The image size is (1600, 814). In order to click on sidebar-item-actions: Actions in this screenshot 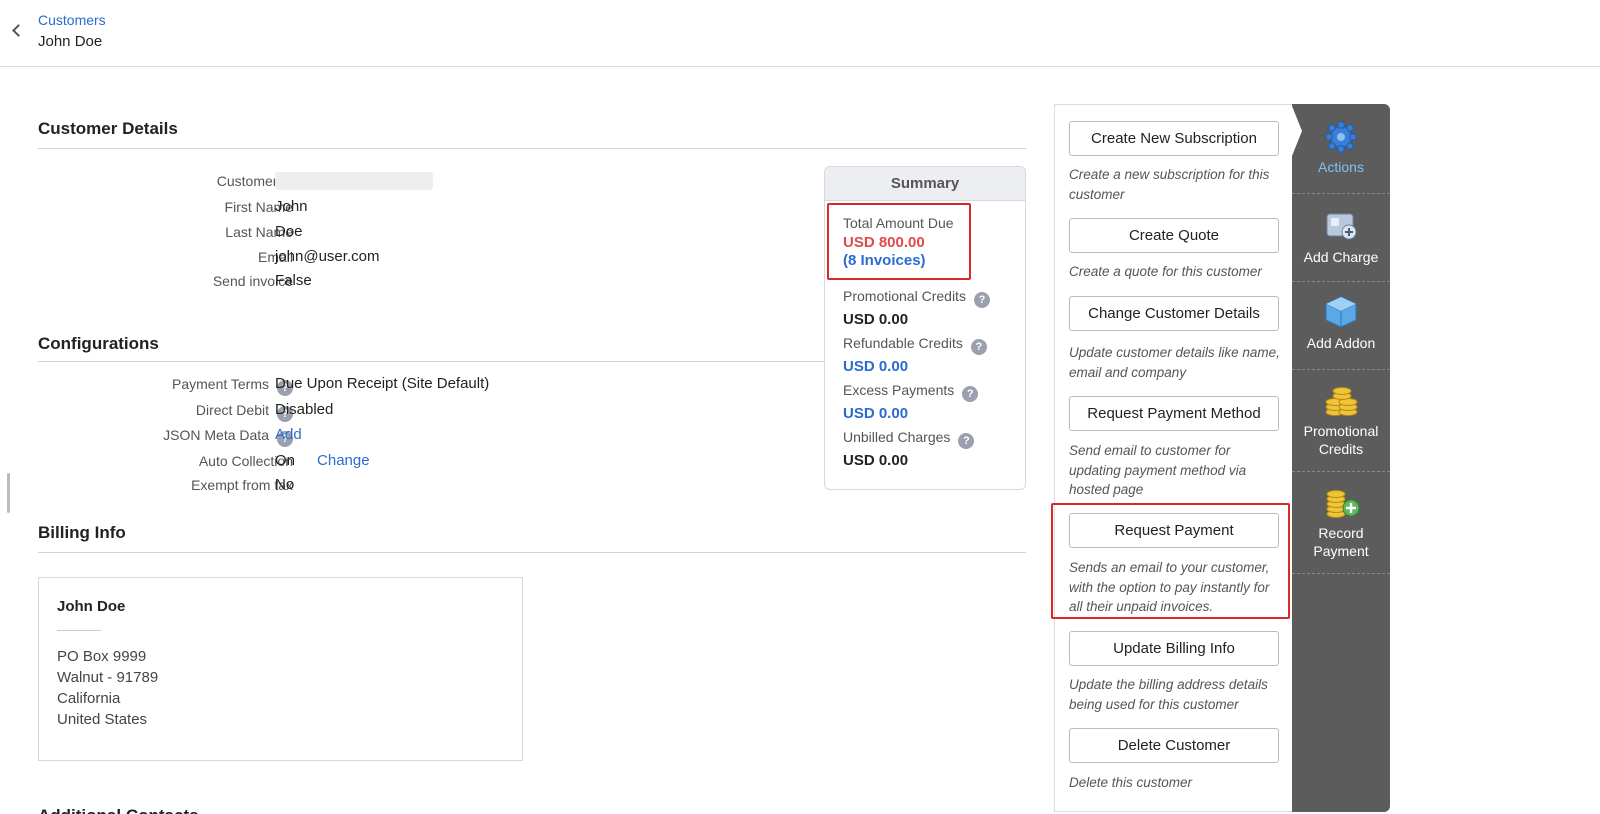, I will do `click(1341, 156)`.